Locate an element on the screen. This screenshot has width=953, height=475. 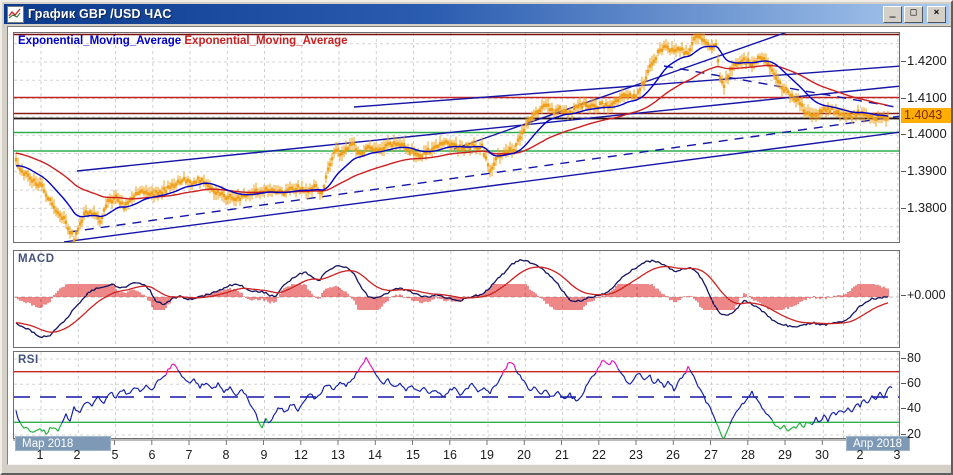
current-price-badge: 1.4043 is located at coordinates (926, 115).